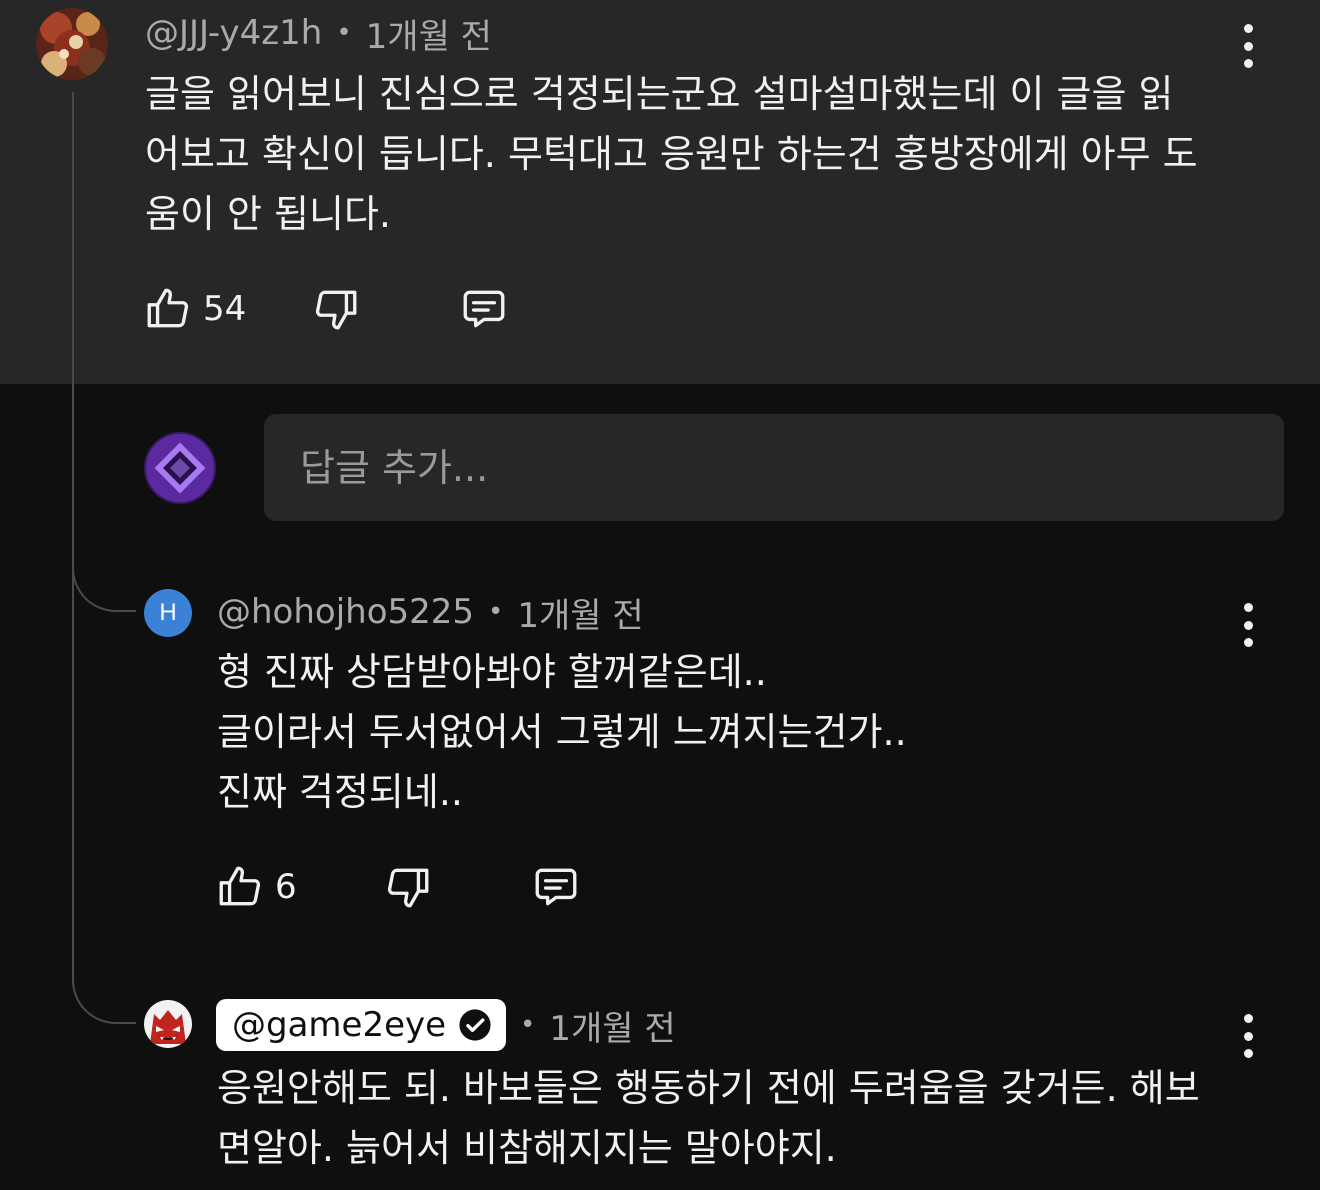 The image size is (1320, 1190). Describe the element at coordinates (339, 1025) in the screenshot. I see `reply-author: @game2eye` at that location.